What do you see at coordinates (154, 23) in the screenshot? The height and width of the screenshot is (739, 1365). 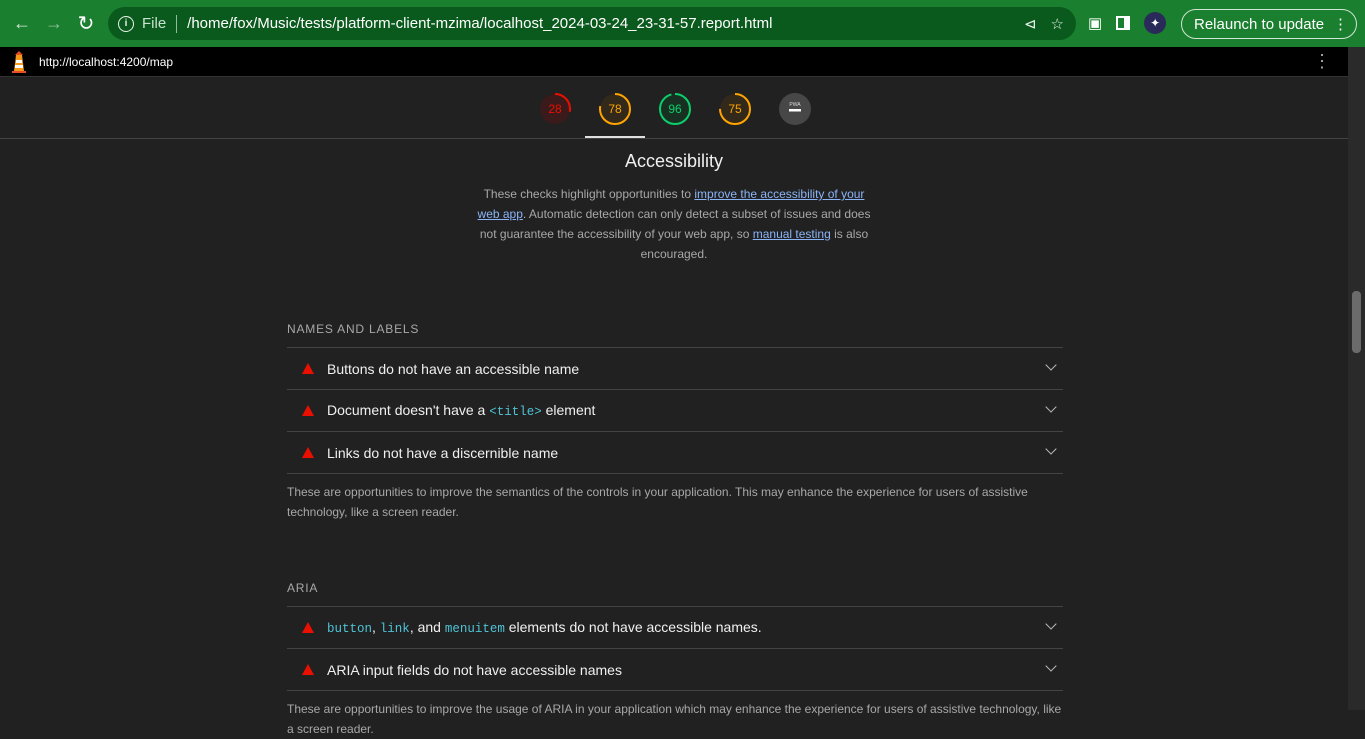 I see `scheme-label: File` at bounding box center [154, 23].